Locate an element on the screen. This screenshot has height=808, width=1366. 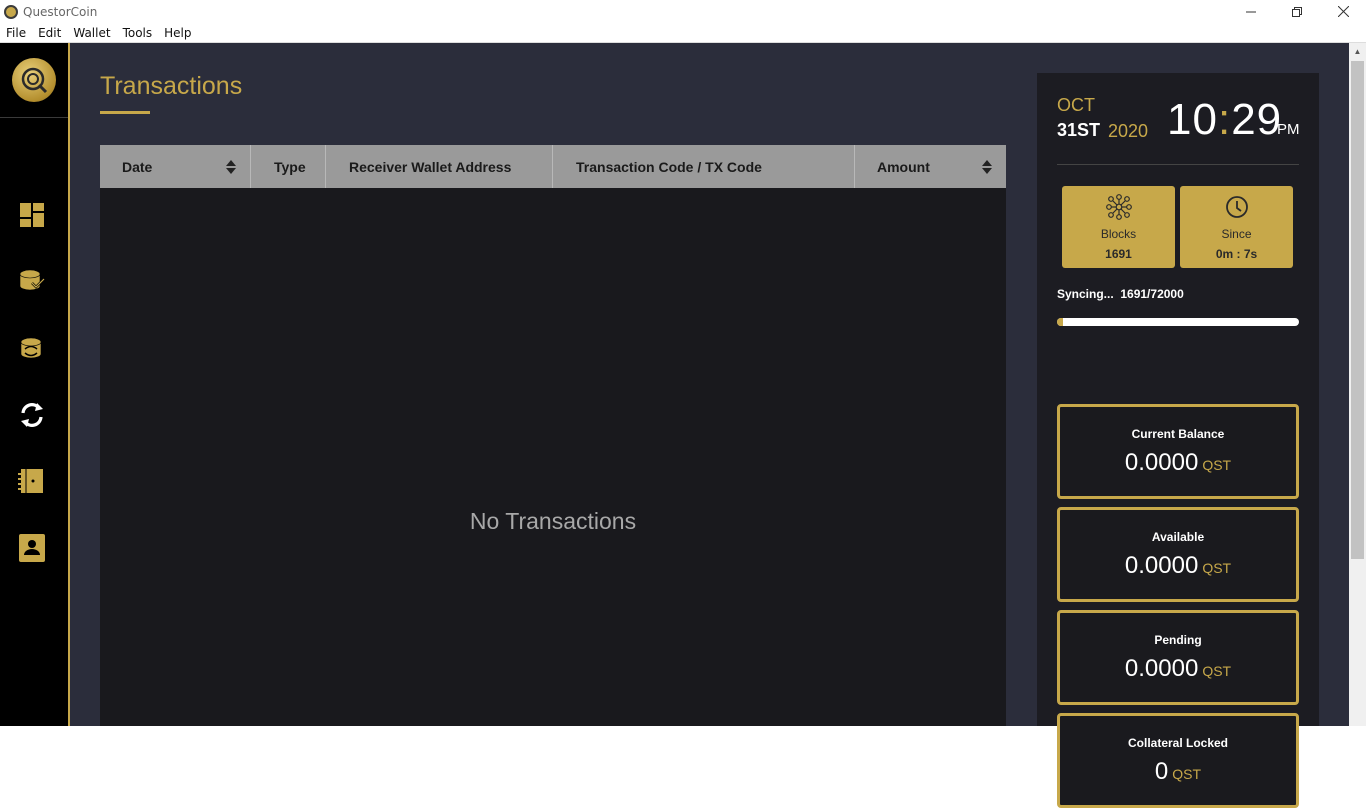
blocks-value: 1691 is located at coordinates (1118, 254).